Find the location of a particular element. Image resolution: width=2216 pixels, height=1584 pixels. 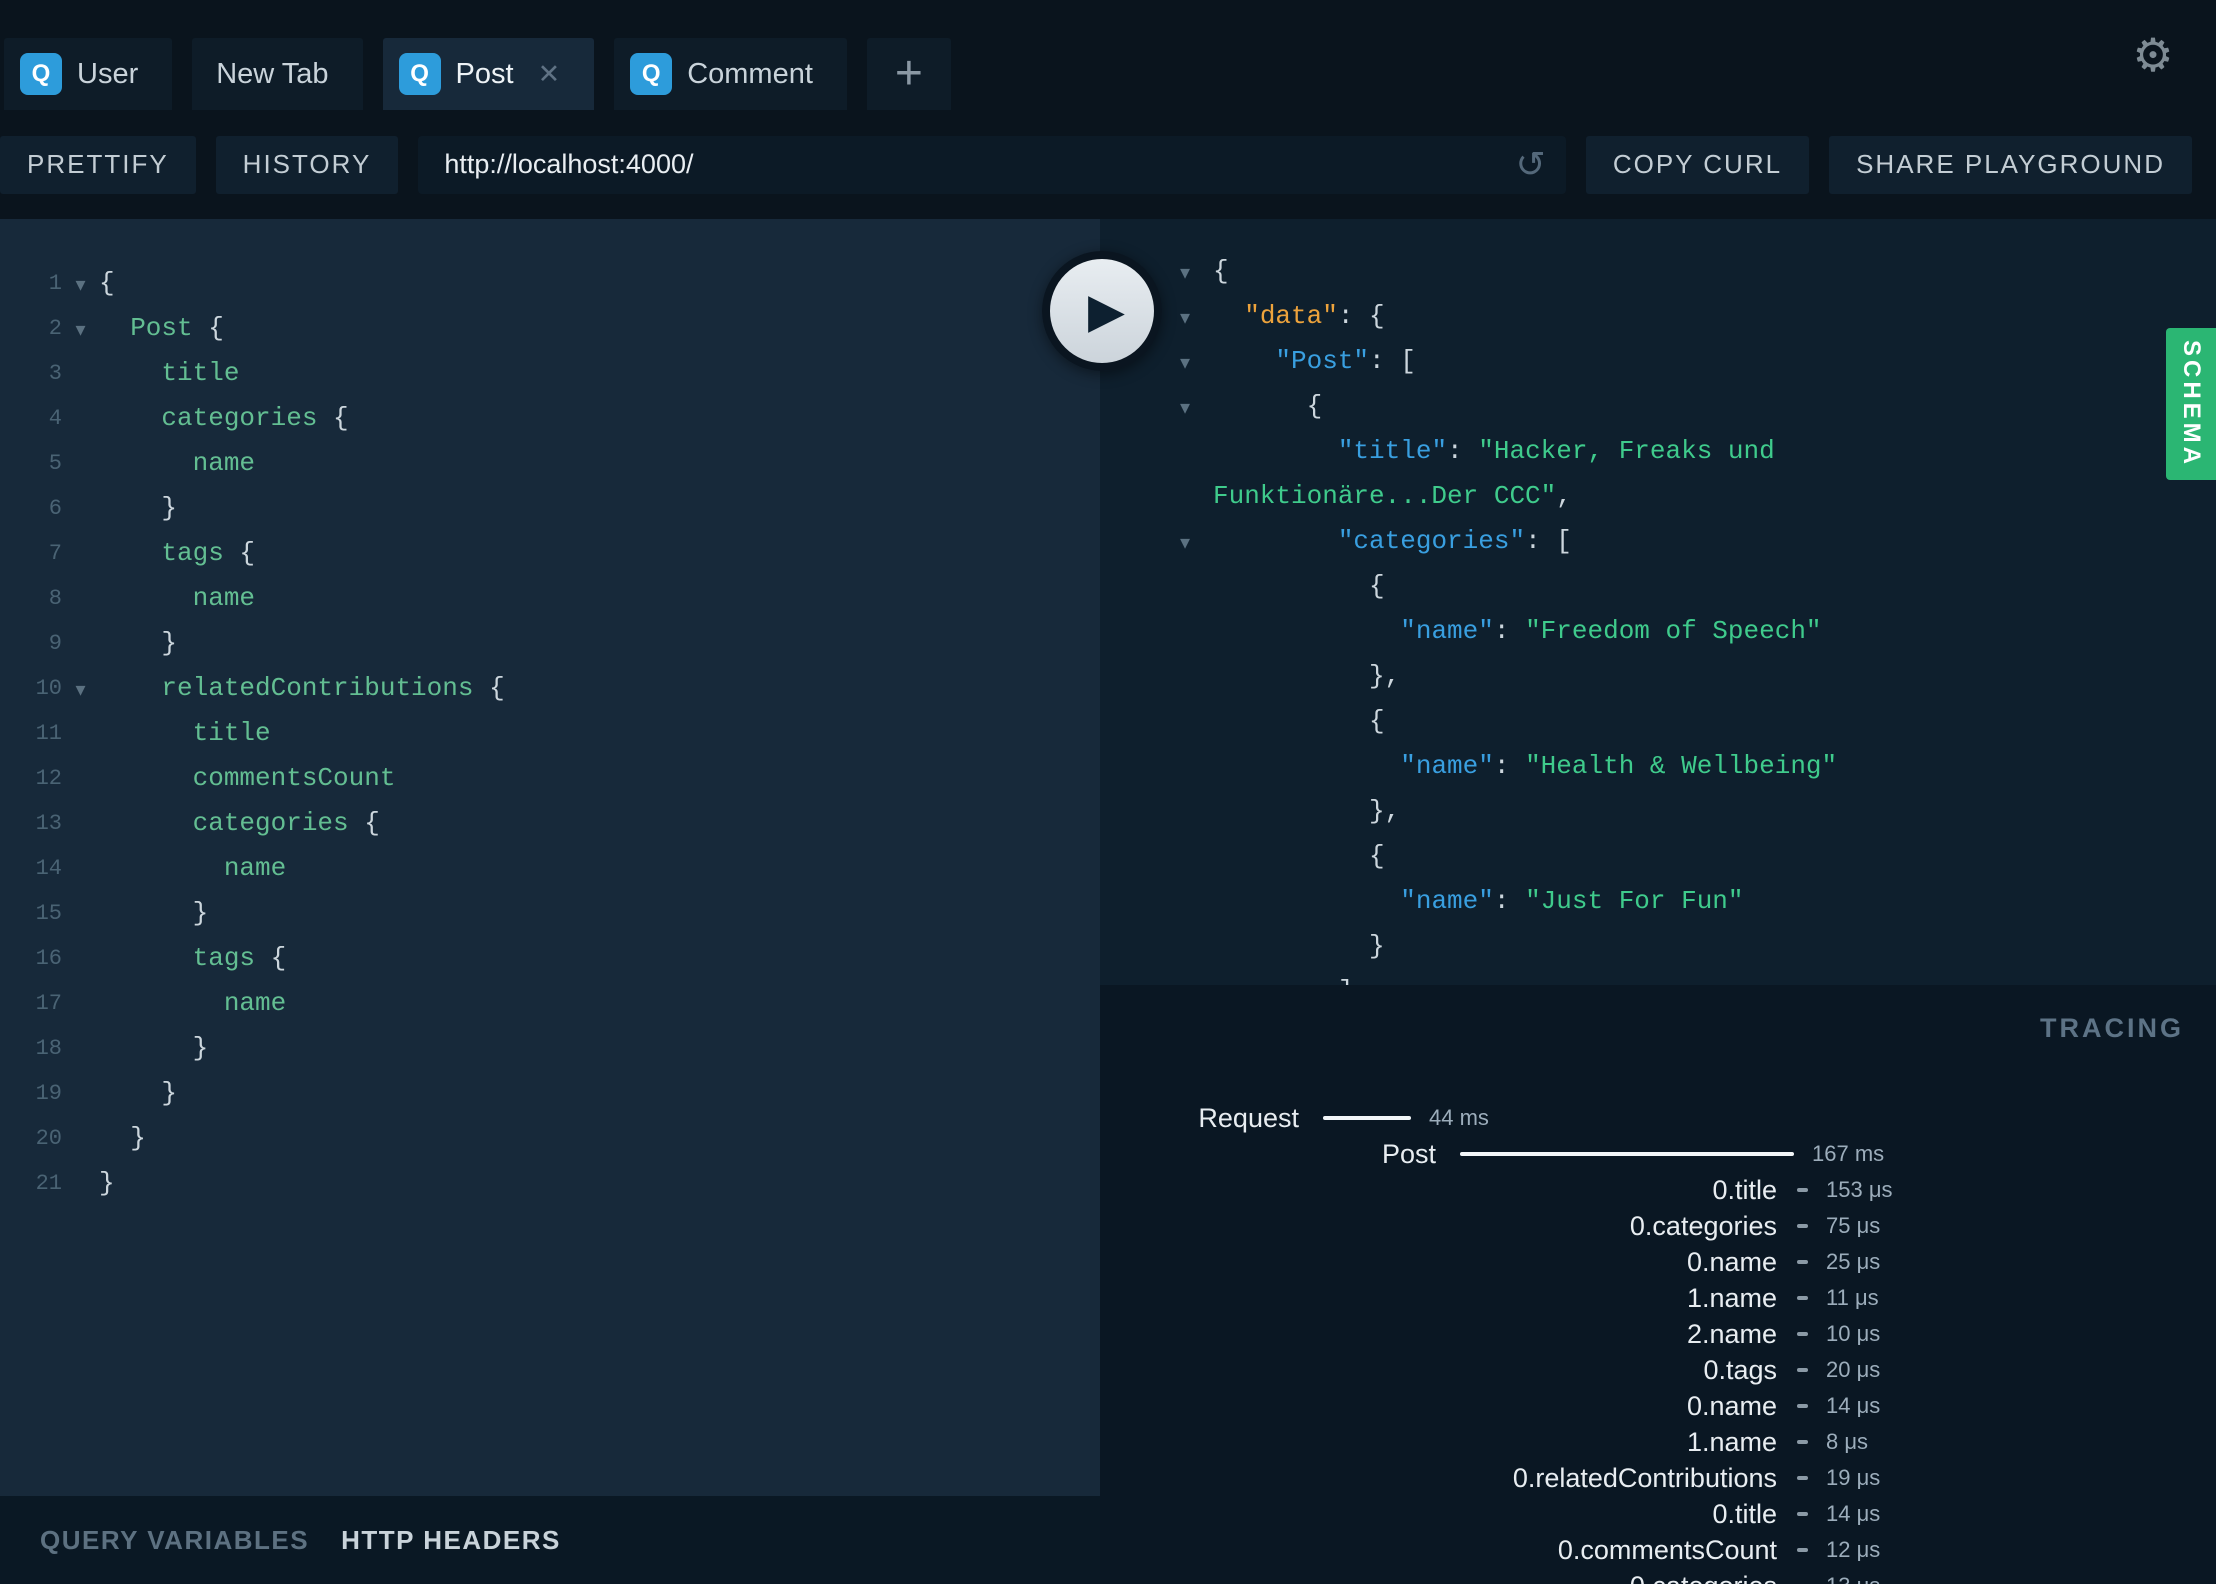

response-line: ▾ { is located at coordinates (1698, 406).